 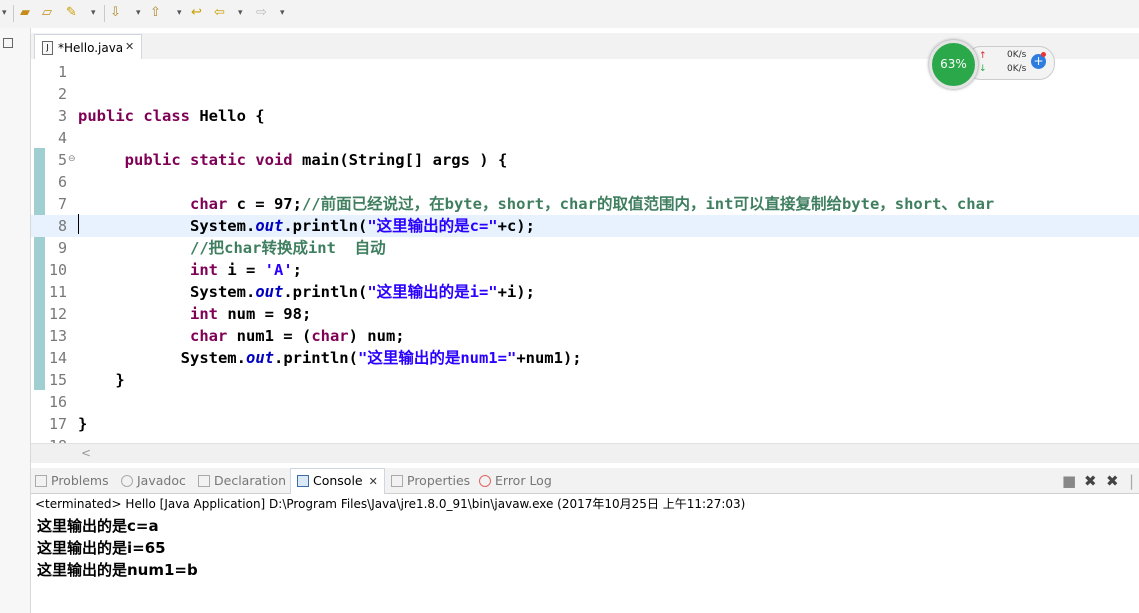 What do you see at coordinates (585, 402) in the screenshot?
I see `code-line: 16` at bounding box center [585, 402].